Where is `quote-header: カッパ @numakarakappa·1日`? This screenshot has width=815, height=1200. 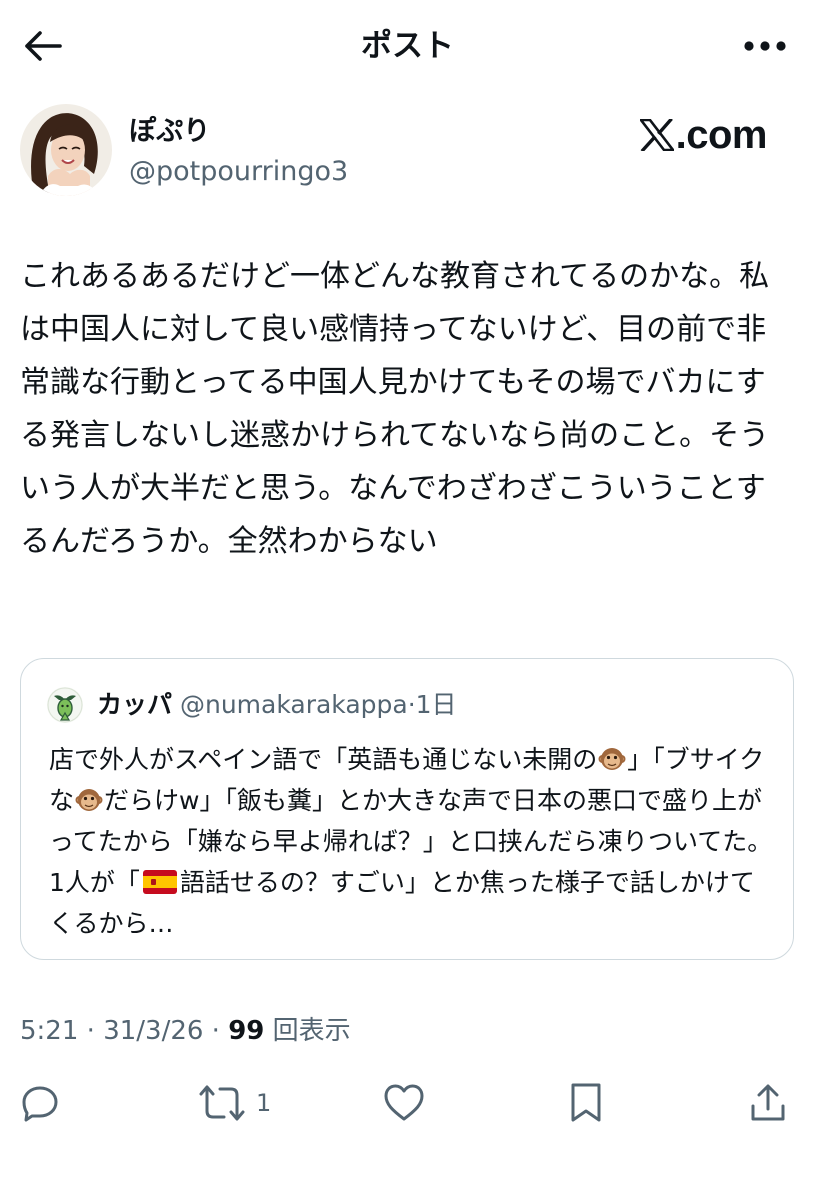 quote-header: カッパ @numakarakappa·1日 is located at coordinates (277, 705).